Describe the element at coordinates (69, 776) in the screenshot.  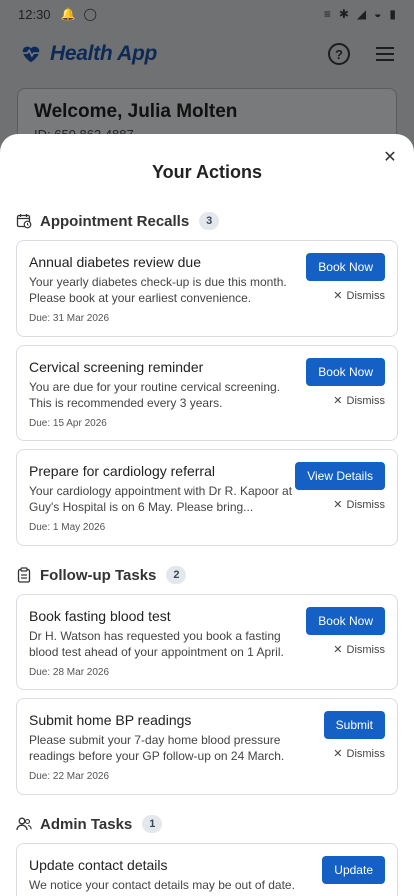
I see `card-due-date: Due: 22 Mar 2026` at that location.